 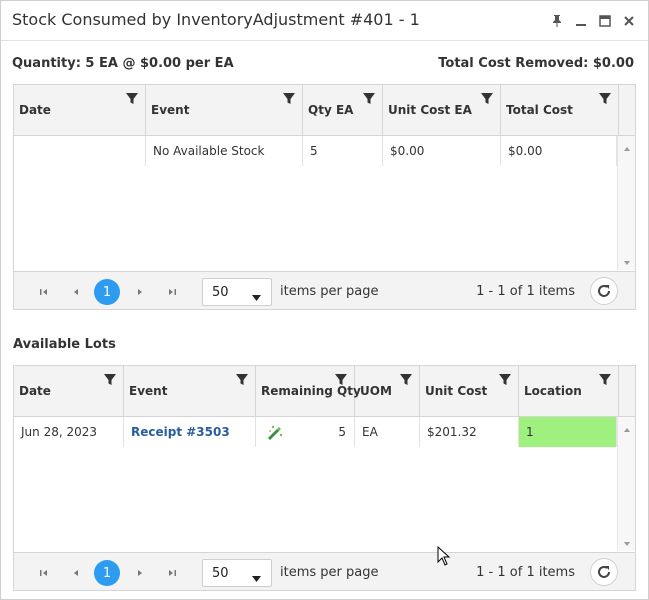 I want to click on minimize-icon, so click(x=581, y=21).